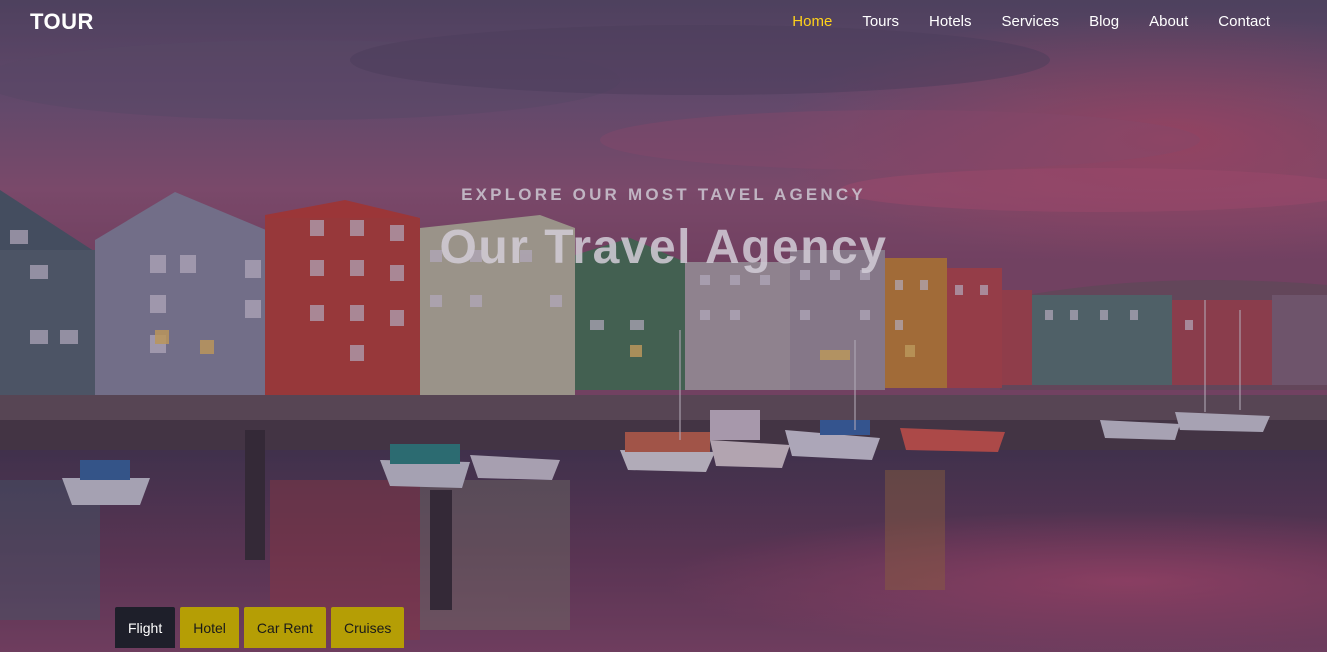  I want to click on booking-tabs: Flight Hotel Car Rent Cruises, so click(262, 627).